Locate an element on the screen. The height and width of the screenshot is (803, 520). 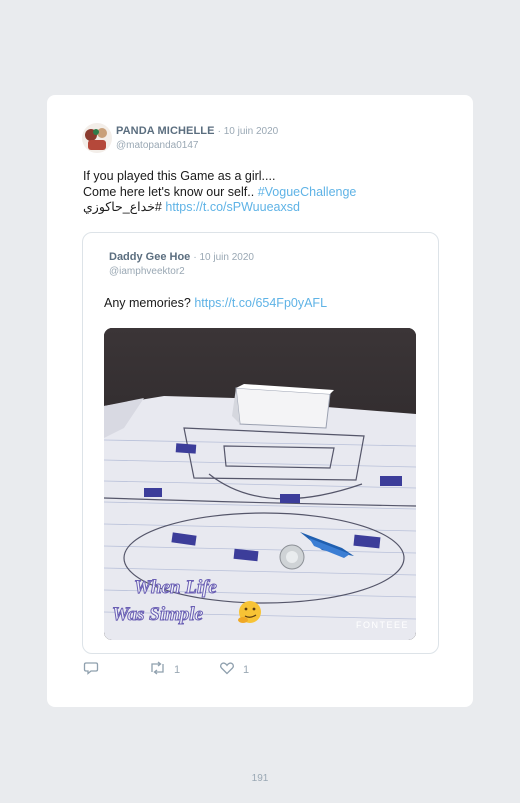
like-count: 1 is located at coordinates (246, 669).